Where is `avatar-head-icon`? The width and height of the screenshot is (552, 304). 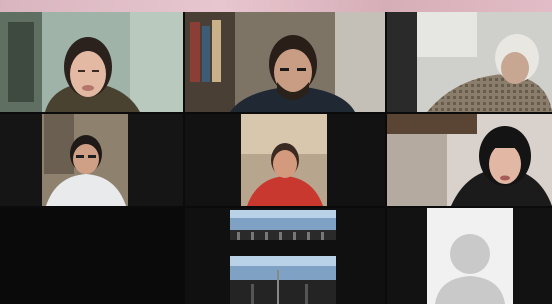
avatar-head-icon is located at coordinates (470, 254).